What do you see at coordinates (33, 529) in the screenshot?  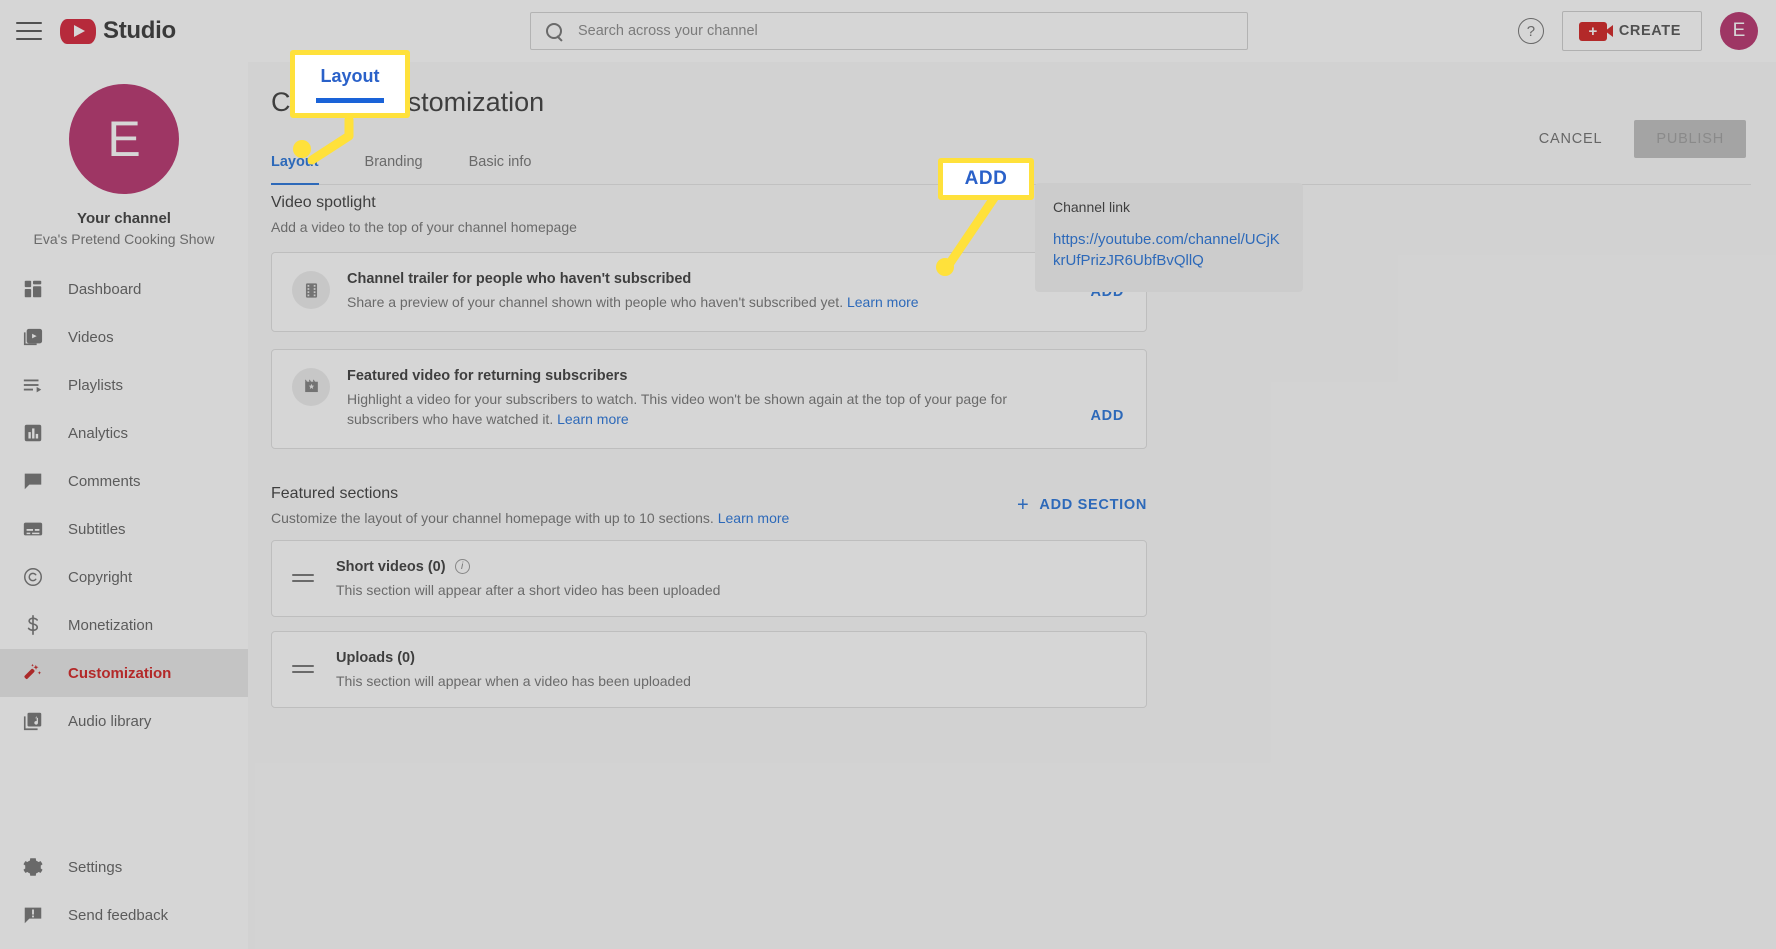 I see `subtitles-icon` at bounding box center [33, 529].